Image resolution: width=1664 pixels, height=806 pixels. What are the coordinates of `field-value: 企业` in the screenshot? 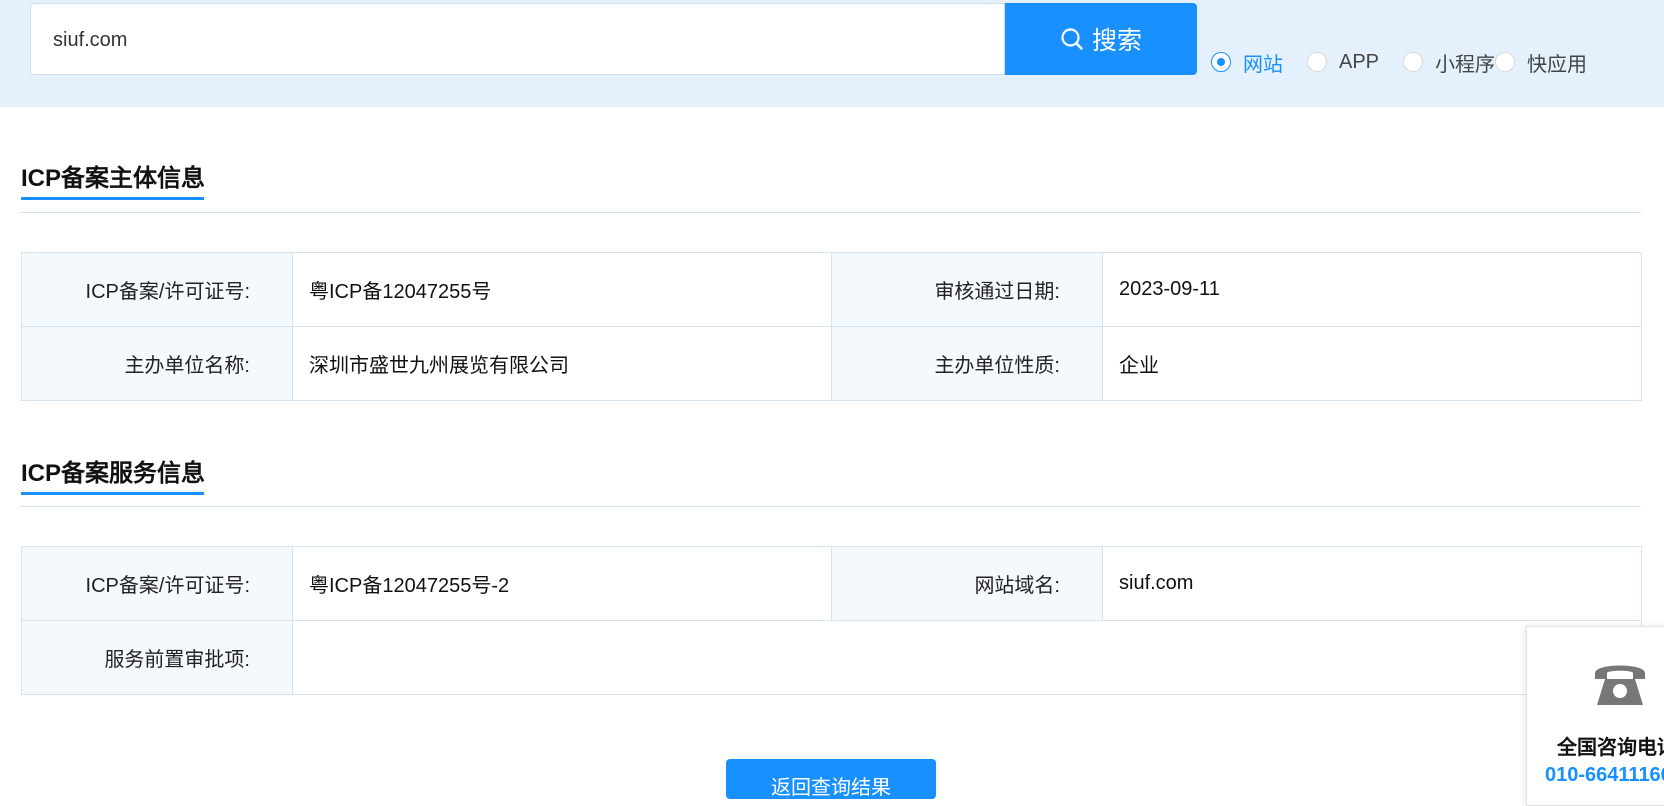 It's located at (1372, 363).